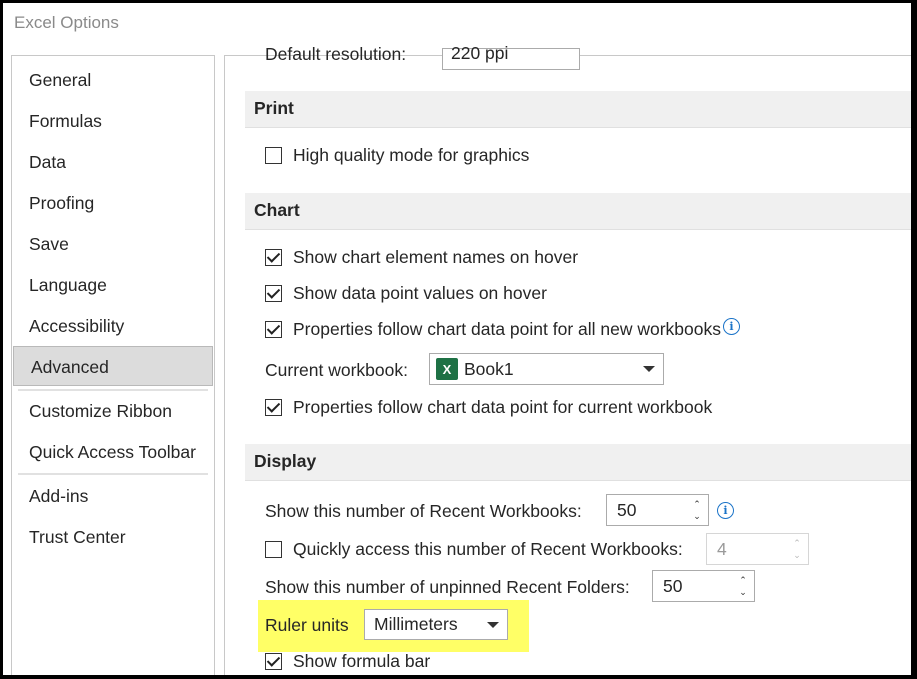 This screenshot has width=917, height=679. Describe the element at coordinates (489, 368) in the screenshot. I see `current-workbook-value: Book1` at that location.